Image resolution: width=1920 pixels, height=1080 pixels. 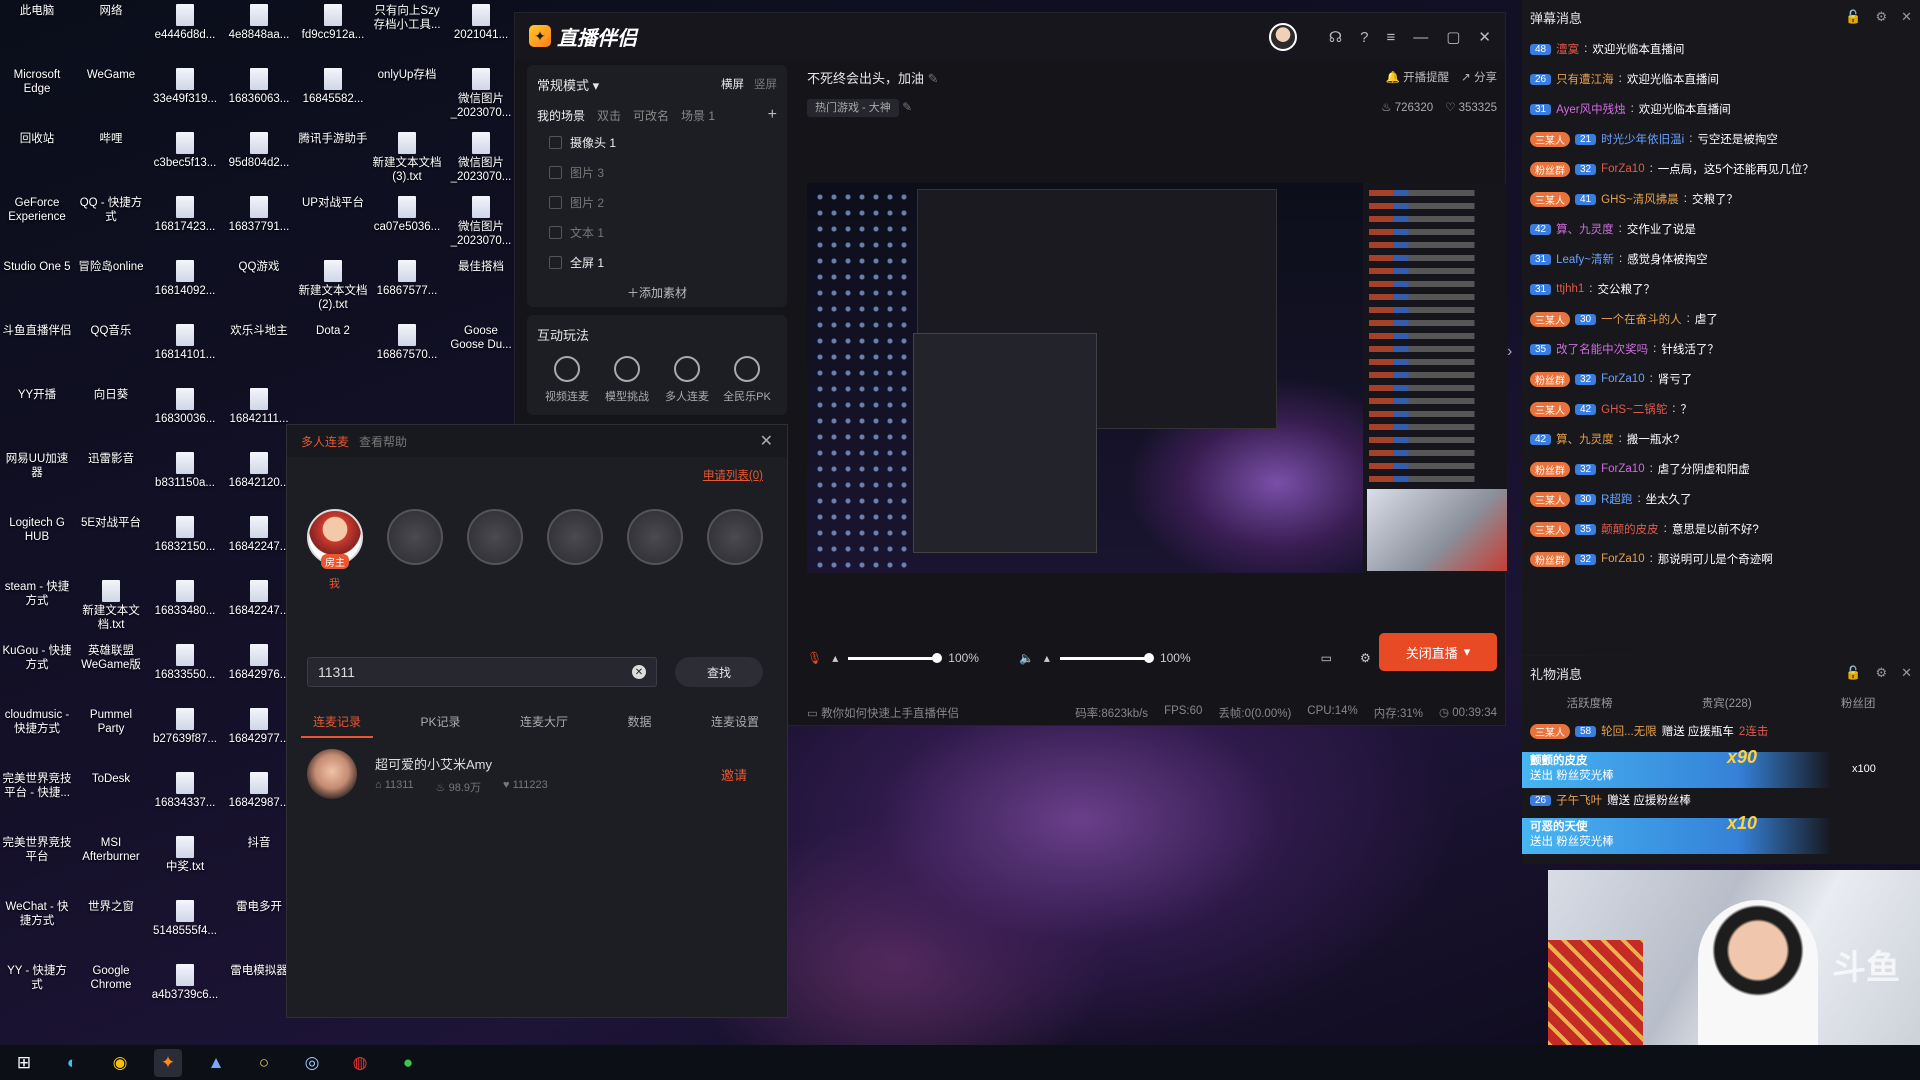 What do you see at coordinates (185, 868) in the screenshot?
I see `desktop-icon: 中奖.txt` at bounding box center [185, 868].